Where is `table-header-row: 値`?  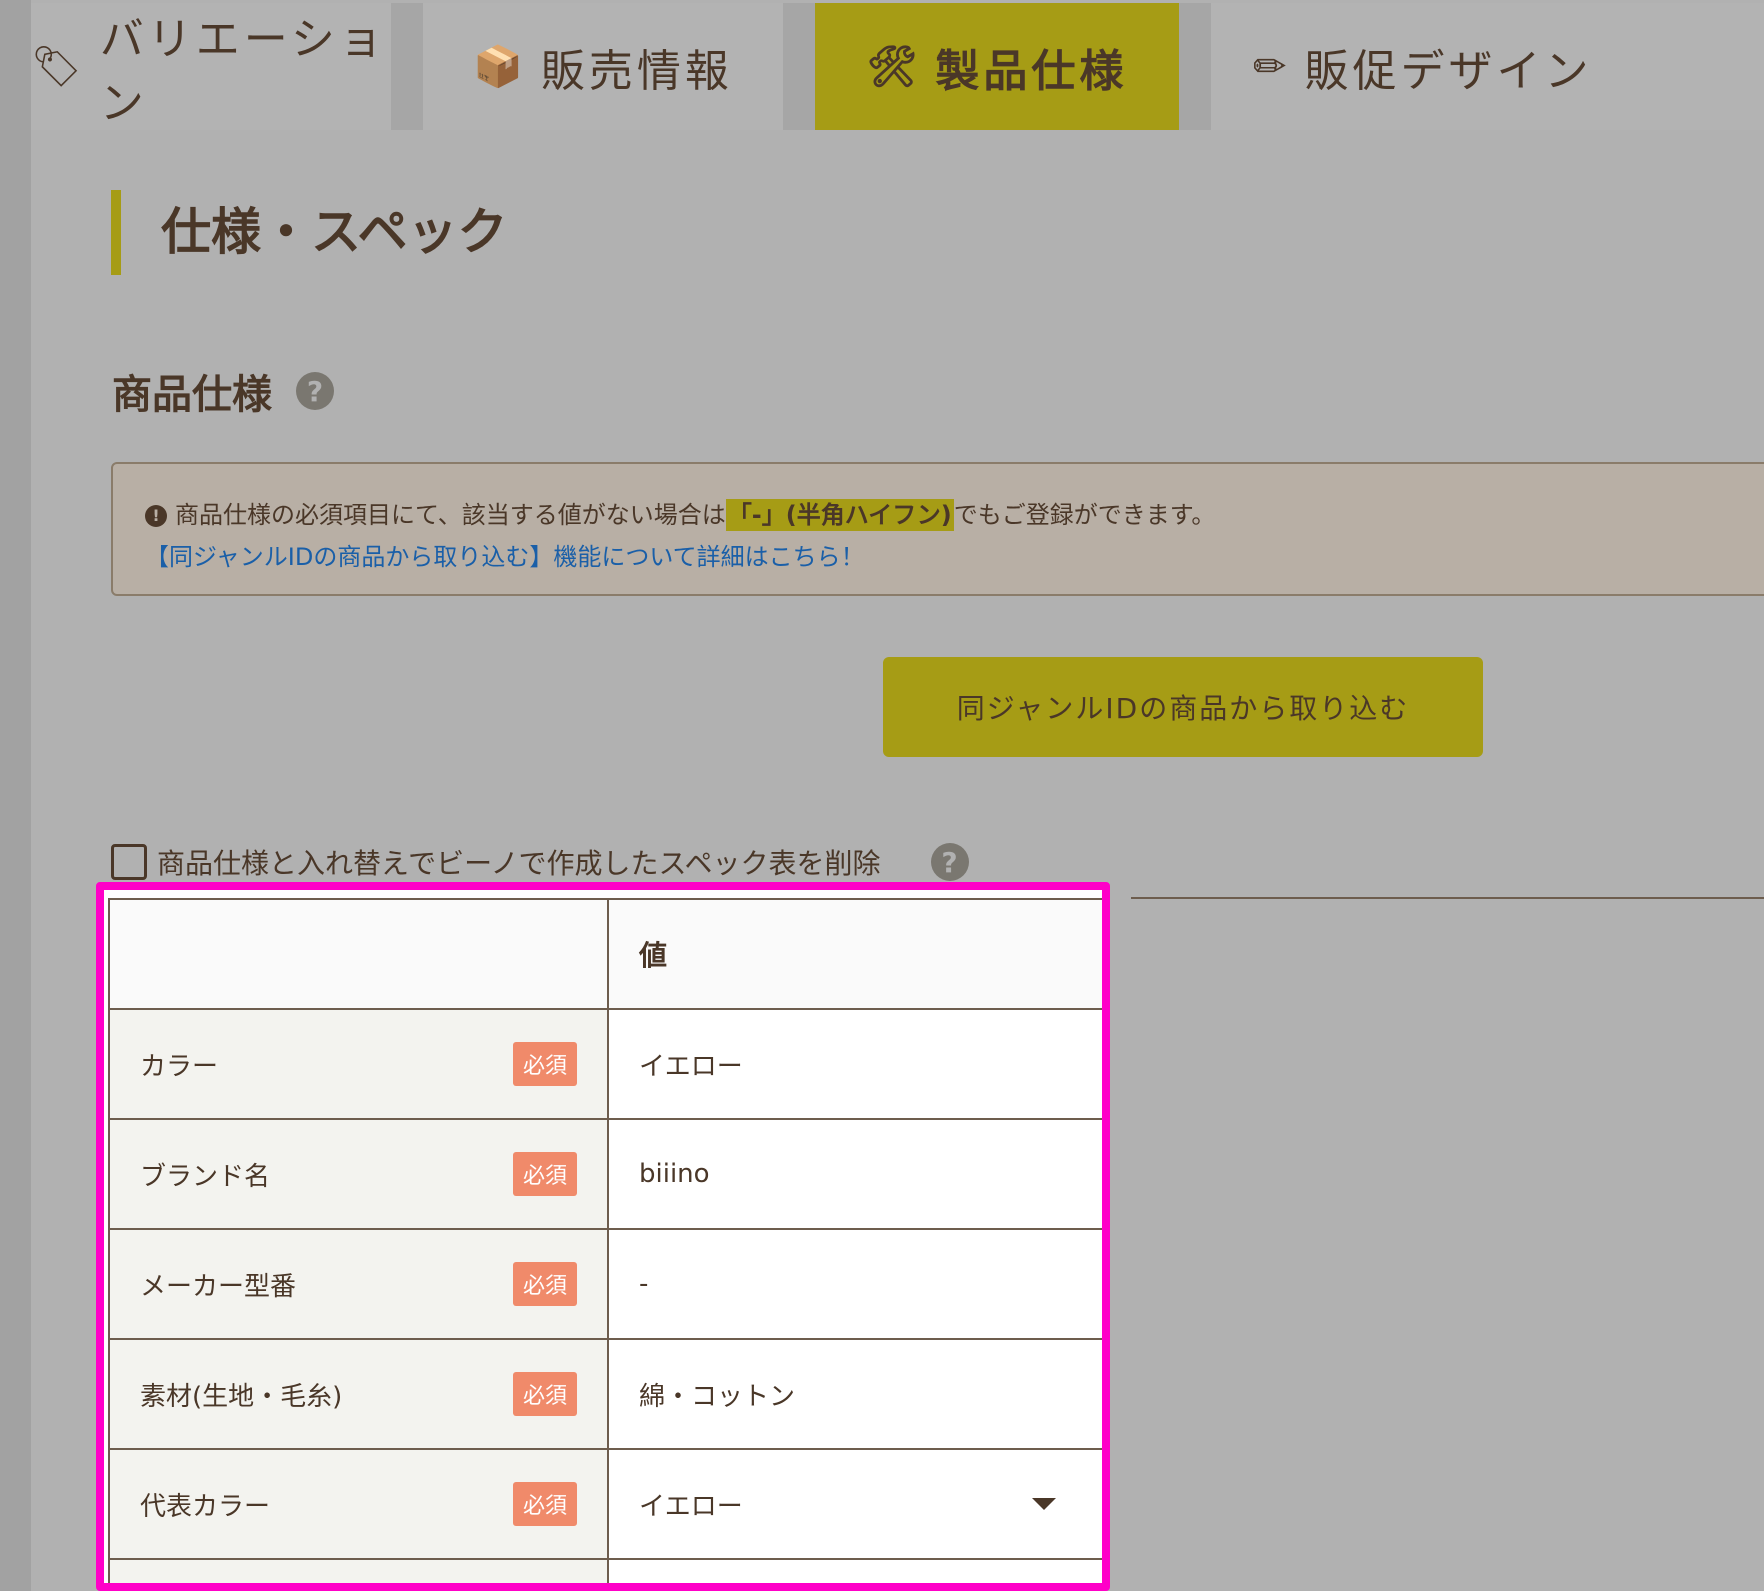 table-header-row: 値 is located at coordinates (605, 954).